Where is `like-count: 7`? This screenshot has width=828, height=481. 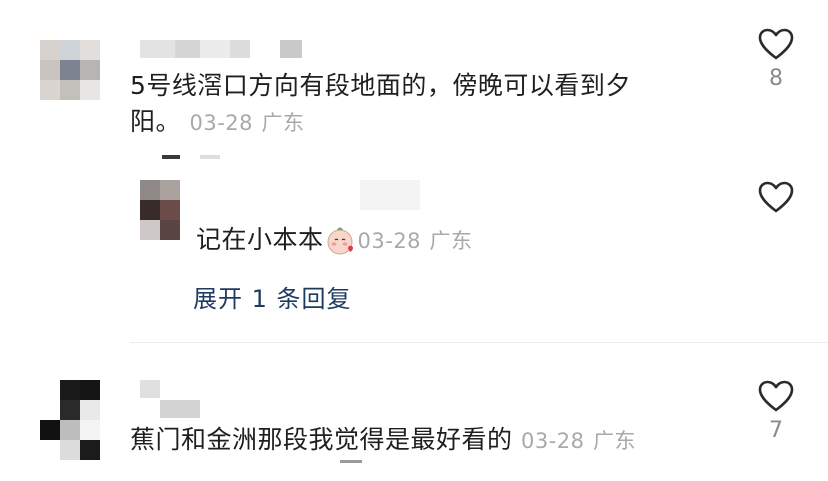
like-count: 7 is located at coordinates (776, 430).